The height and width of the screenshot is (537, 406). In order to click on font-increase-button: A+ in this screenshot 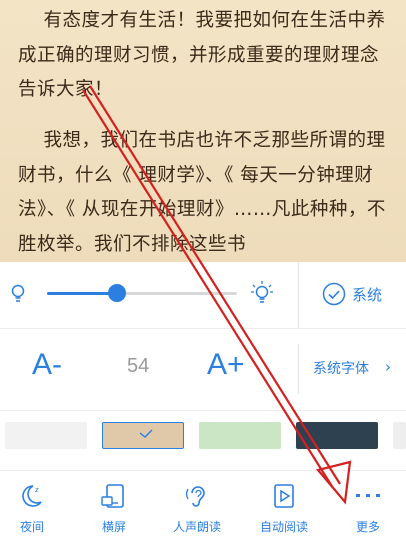, I will do `click(226, 365)`.